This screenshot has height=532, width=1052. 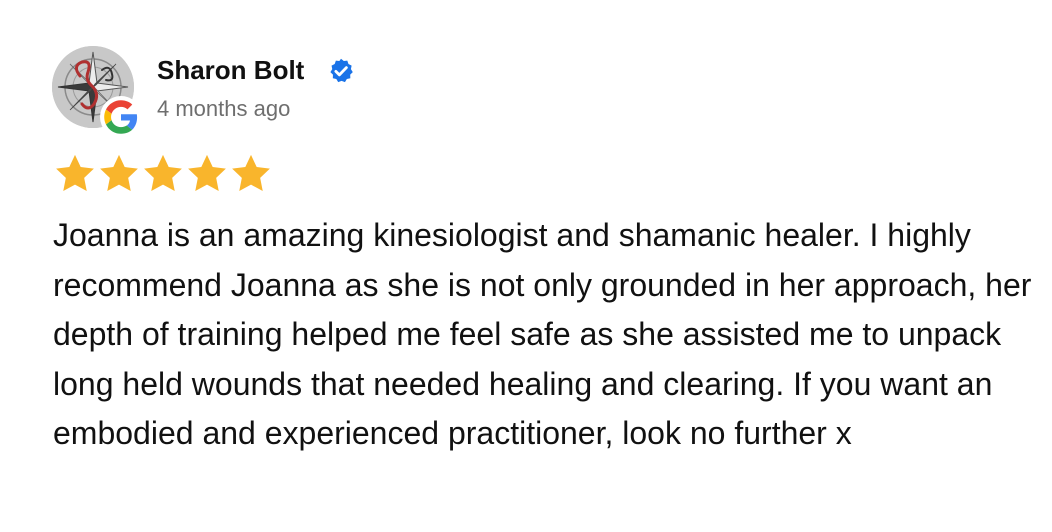 What do you see at coordinates (224, 108) in the screenshot?
I see `review-time: 4 months ago` at bounding box center [224, 108].